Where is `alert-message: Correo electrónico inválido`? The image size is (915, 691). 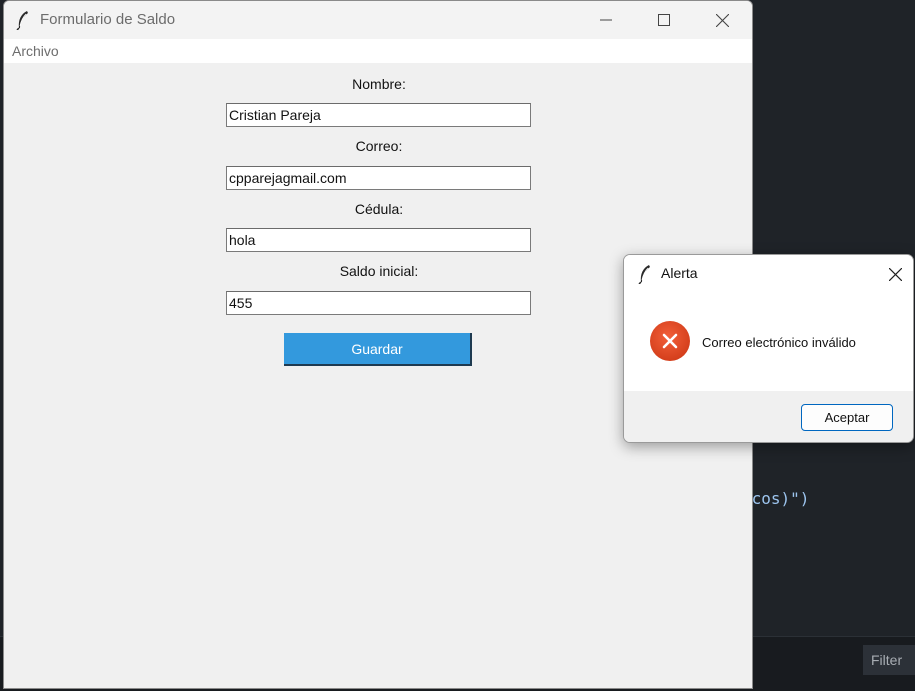 alert-message: Correo electrónico inválido is located at coordinates (779, 342).